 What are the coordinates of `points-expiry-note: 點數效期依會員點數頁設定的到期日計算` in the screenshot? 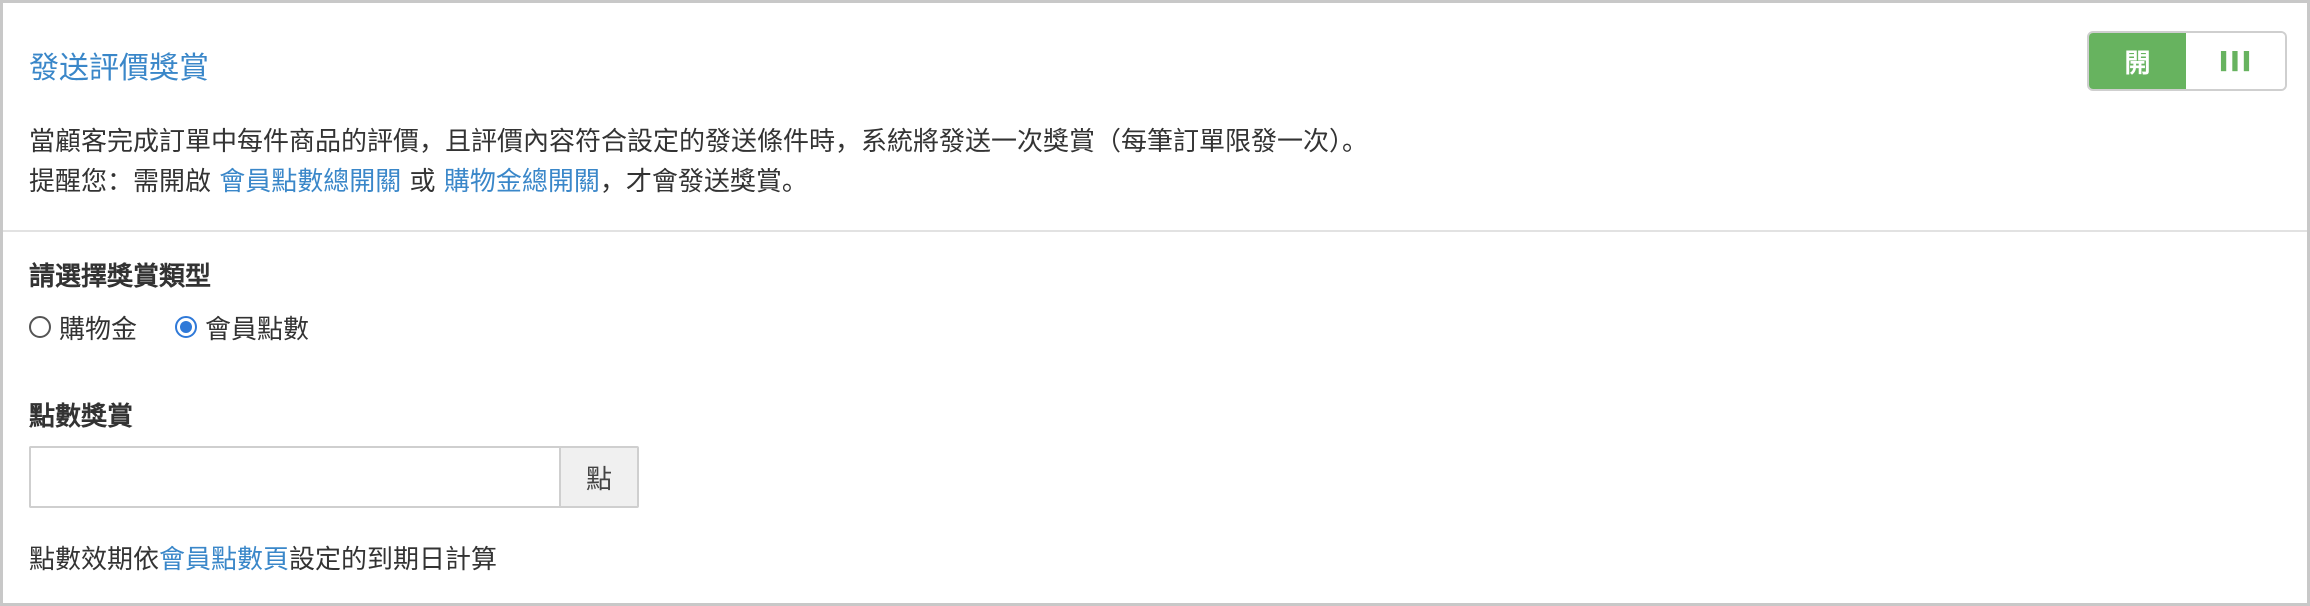 It's located at (263, 560).